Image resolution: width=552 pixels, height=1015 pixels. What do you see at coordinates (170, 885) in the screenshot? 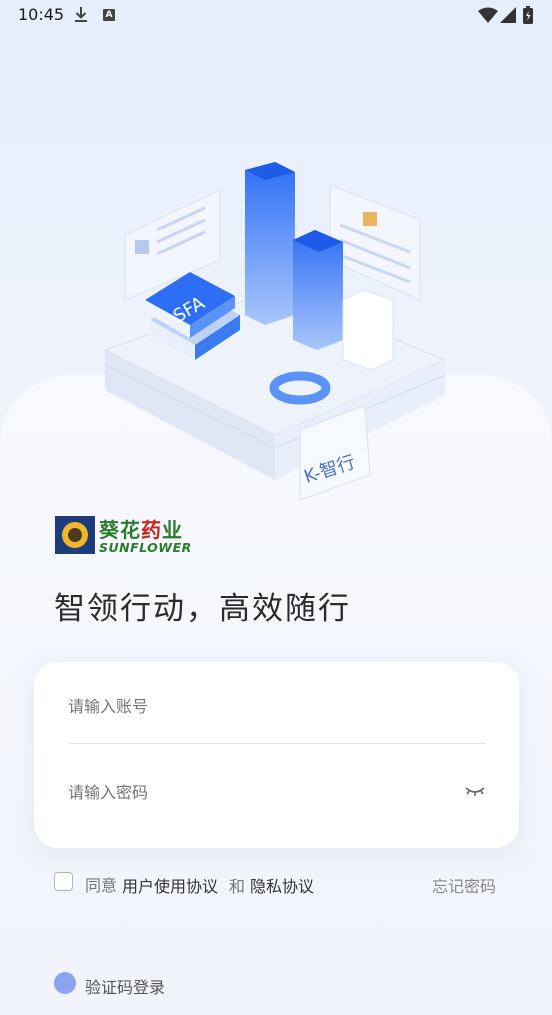
I see `user-agreement-link: 用户使用协议` at bounding box center [170, 885].